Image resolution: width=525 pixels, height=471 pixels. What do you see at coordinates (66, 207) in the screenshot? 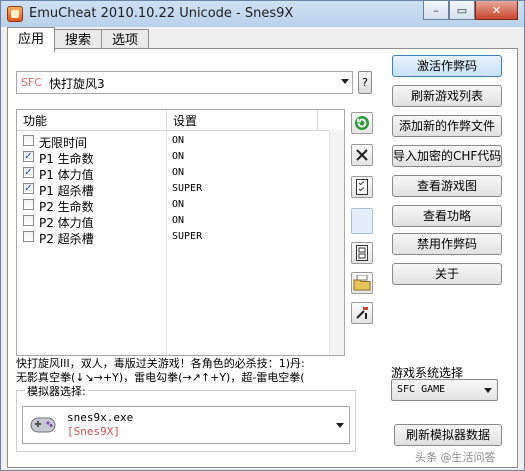
I see `feature-name: P2 生命数` at bounding box center [66, 207].